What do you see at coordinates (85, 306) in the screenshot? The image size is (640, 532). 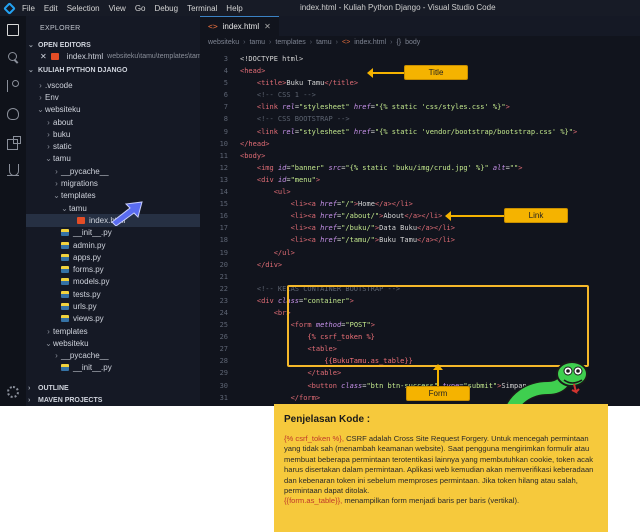 I see `tree-item-label: urls.py` at bounding box center [85, 306].